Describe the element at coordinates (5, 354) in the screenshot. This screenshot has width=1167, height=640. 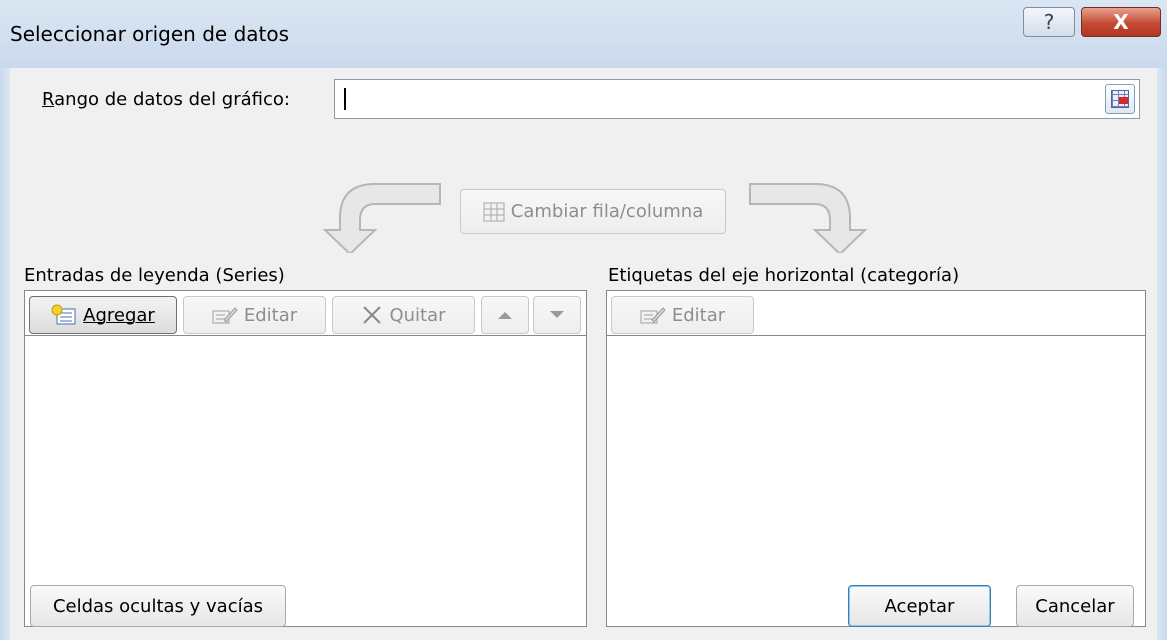
I see `window-frame-left` at that location.